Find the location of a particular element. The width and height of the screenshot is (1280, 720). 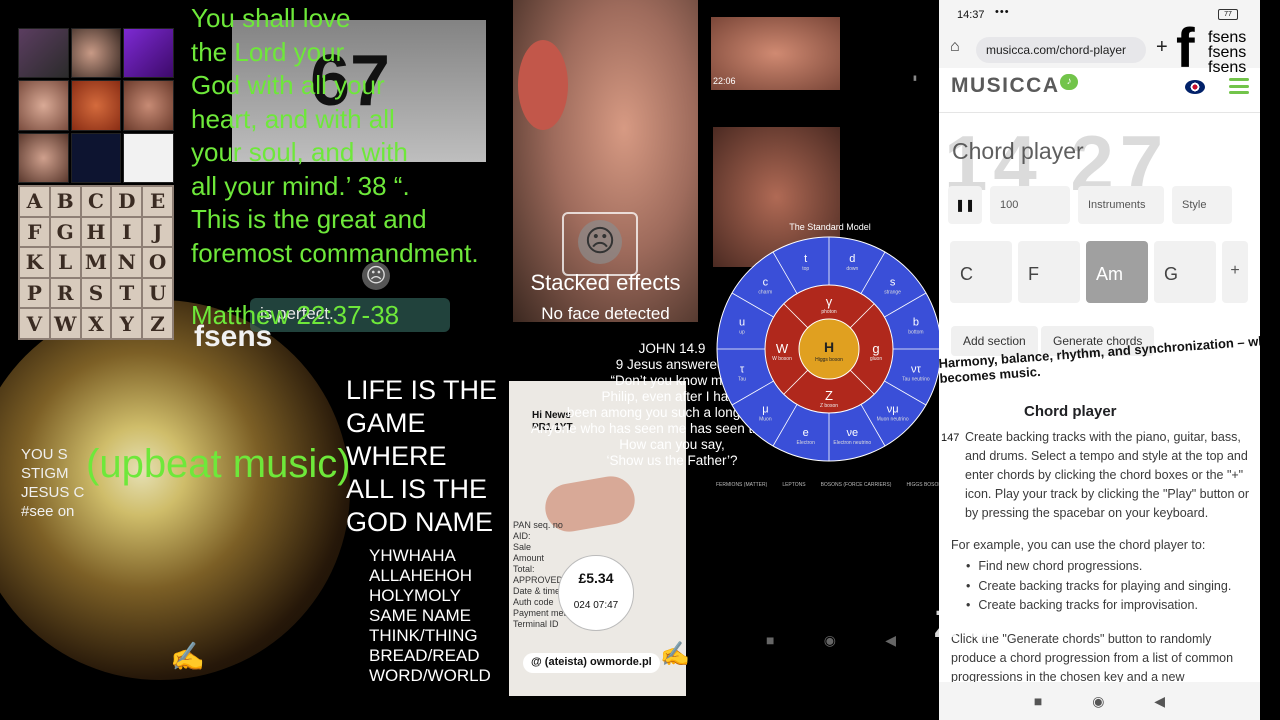

alphabet-letter: G is located at coordinates (65, 232).